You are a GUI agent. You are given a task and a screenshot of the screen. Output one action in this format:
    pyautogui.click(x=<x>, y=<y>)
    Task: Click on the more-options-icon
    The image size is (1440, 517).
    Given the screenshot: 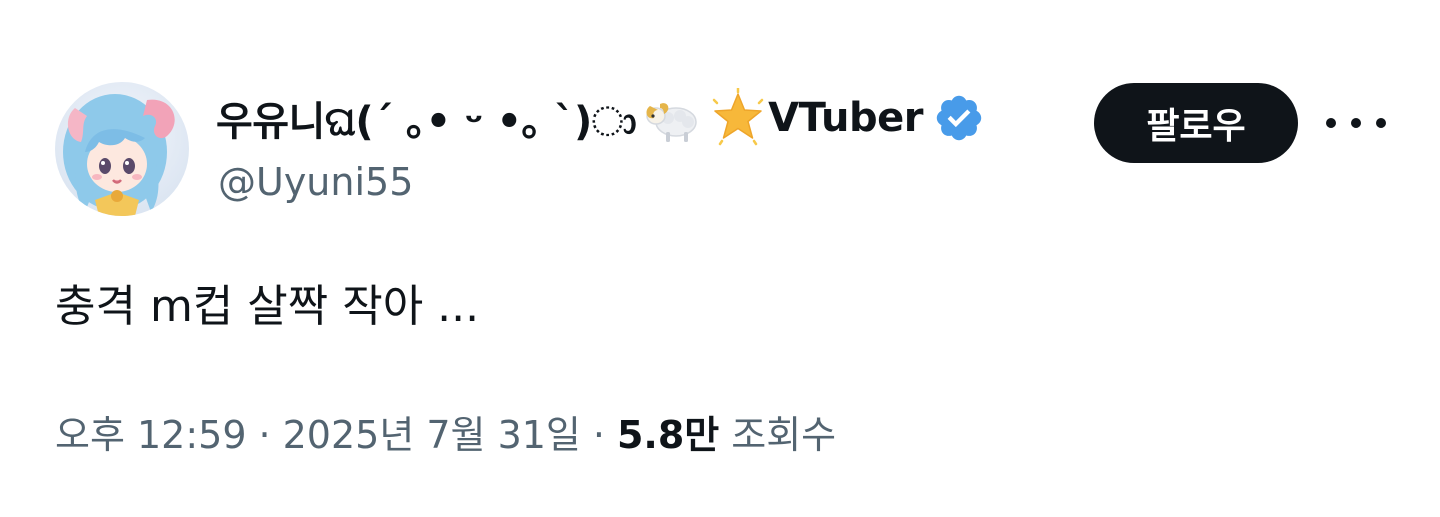 What is the action you would take?
    pyautogui.click(x=1356, y=123)
    